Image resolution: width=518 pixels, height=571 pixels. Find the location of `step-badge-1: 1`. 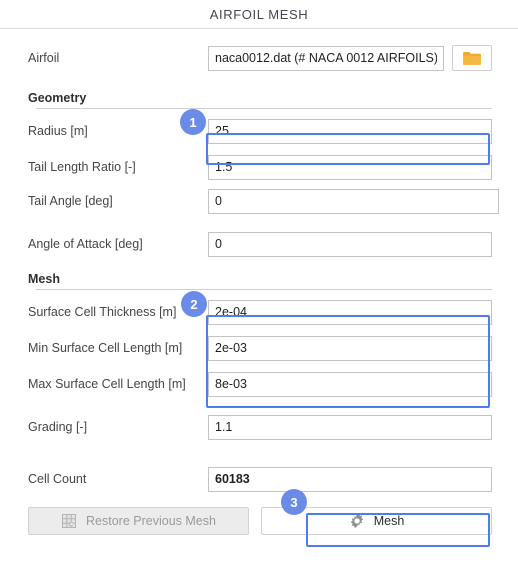

step-badge-1: 1 is located at coordinates (193, 122).